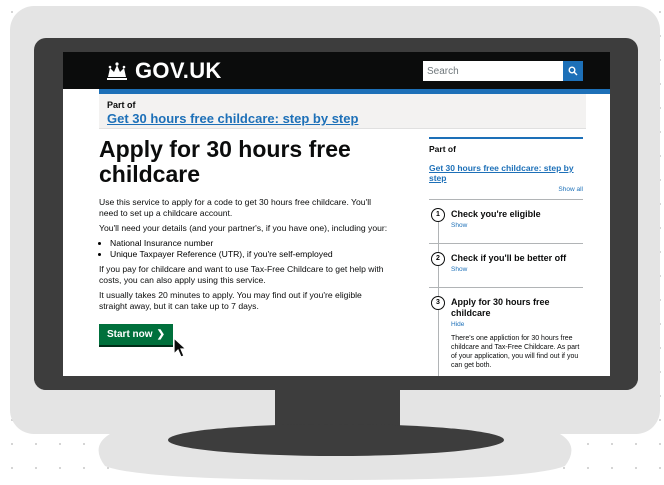 The image size is (664, 485). What do you see at coordinates (442, 149) in the screenshot?
I see `sidebar-partof-label: Part of` at bounding box center [442, 149].